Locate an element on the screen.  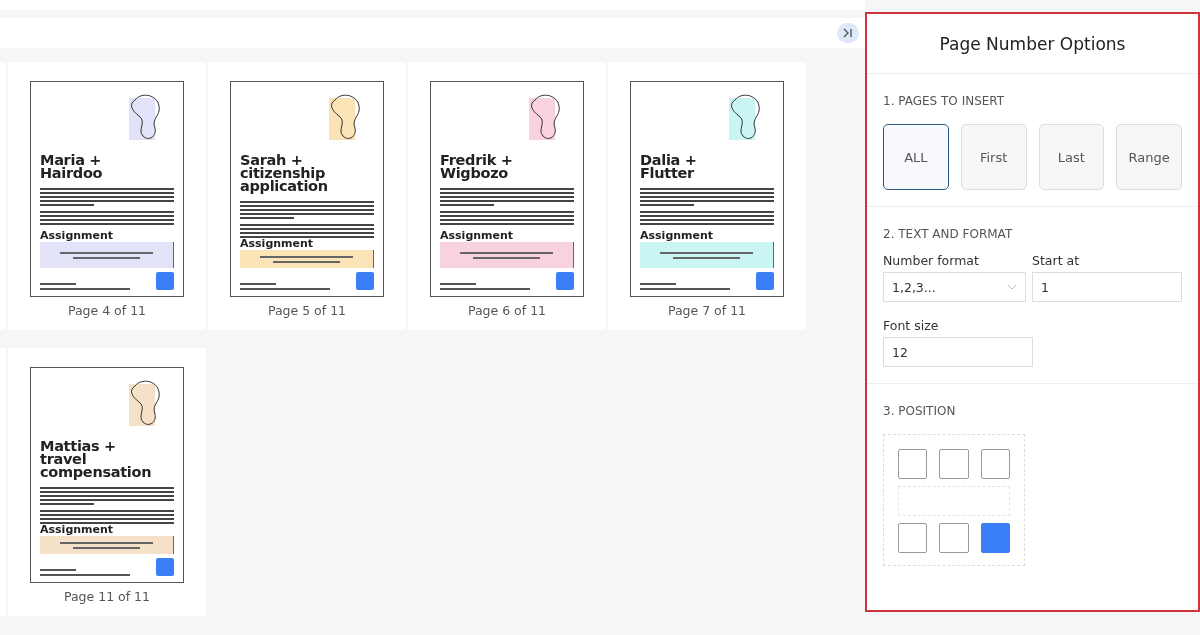
page-label: Page 7 of 11 is located at coordinates (707, 310).